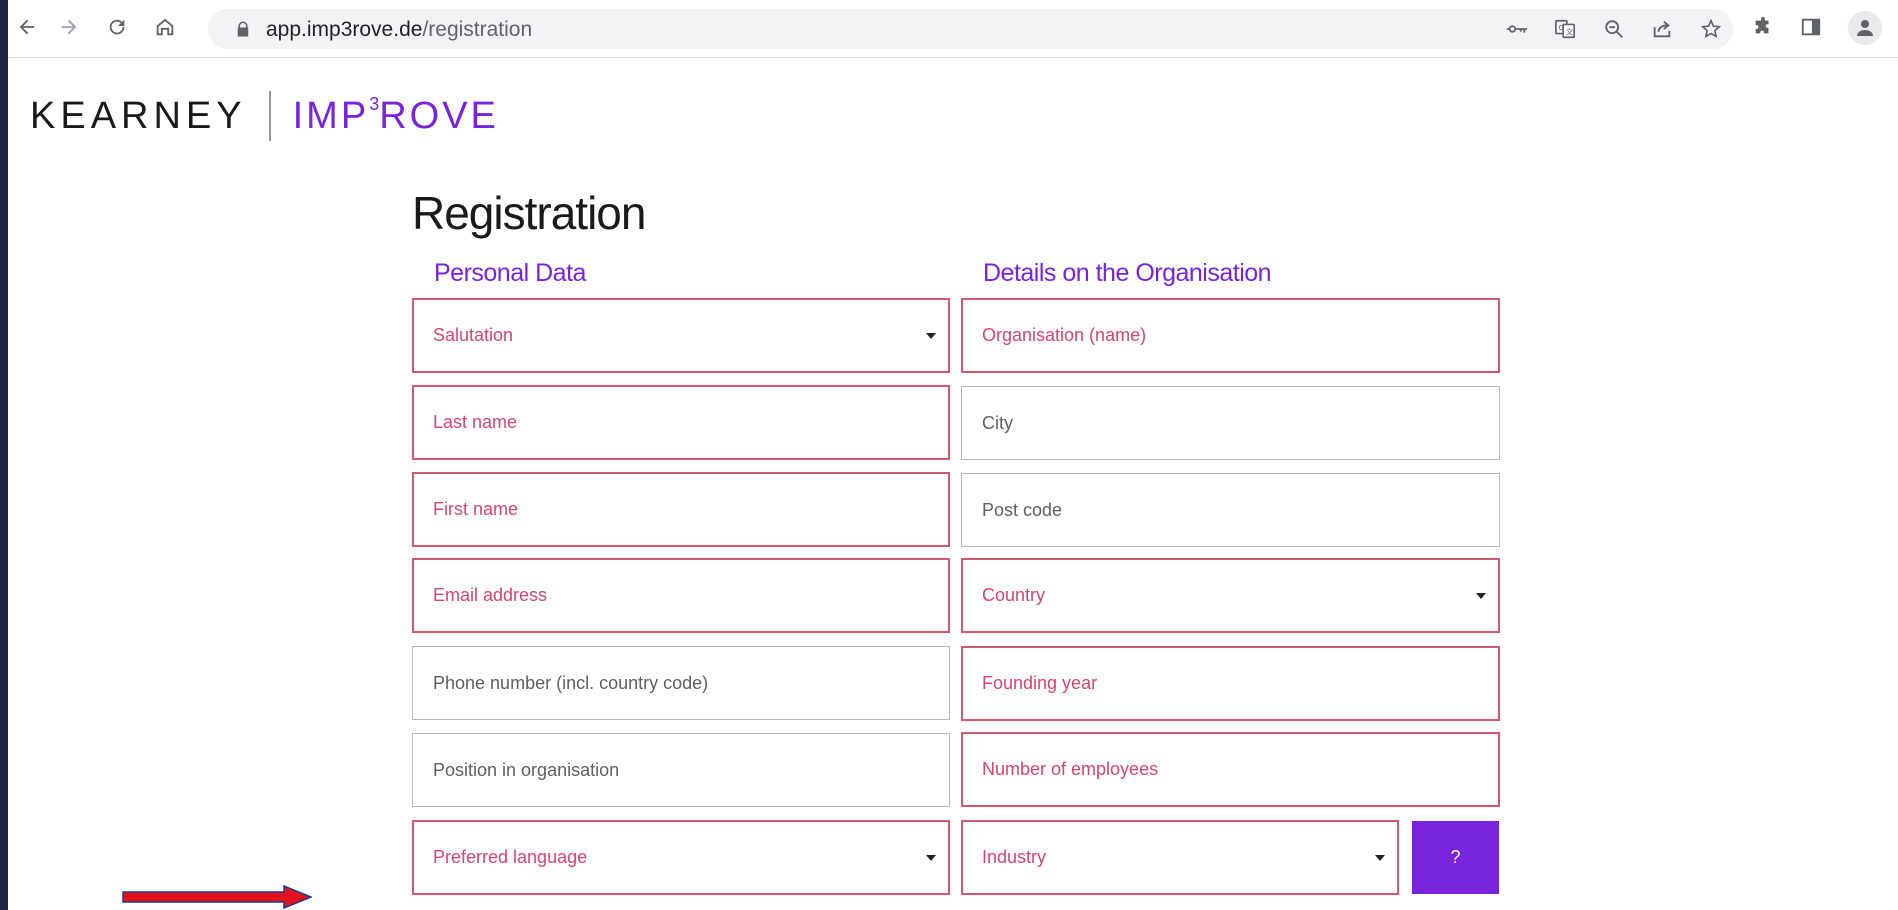 This screenshot has height=910, width=1898. What do you see at coordinates (1662, 29) in the screenshot?
I see `share-icon` at bounding box center [1662, 29].